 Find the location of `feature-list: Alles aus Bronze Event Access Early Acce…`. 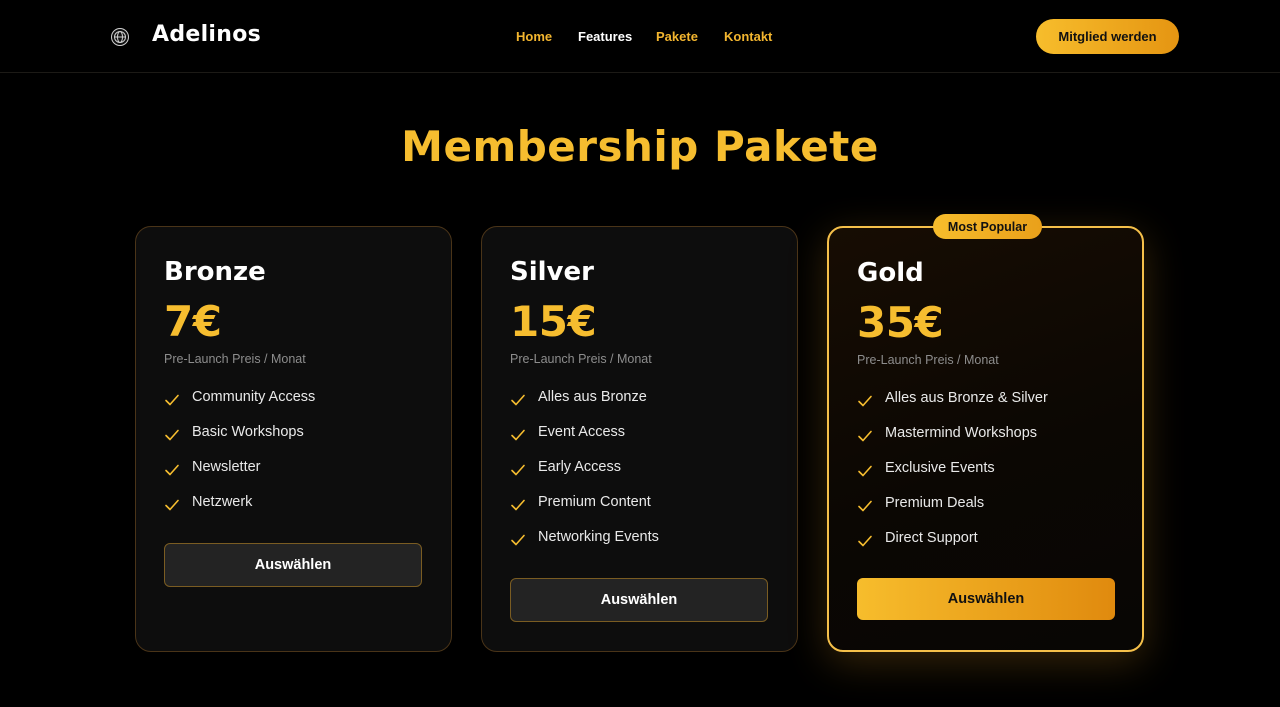

feature-list: Alles aus Bronze Event Access Early Acce… is located at coordinates (584, 476).